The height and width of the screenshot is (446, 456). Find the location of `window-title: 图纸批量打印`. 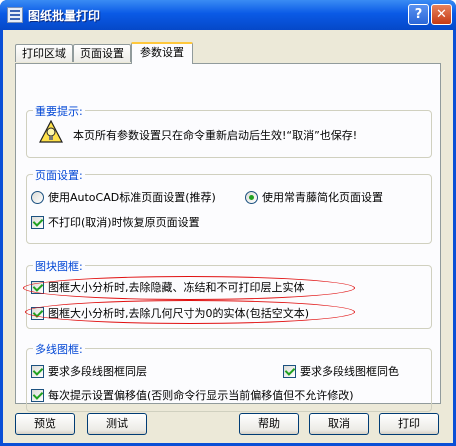

window-title: 图纸批量打印 is located at coordinates (64, 16).